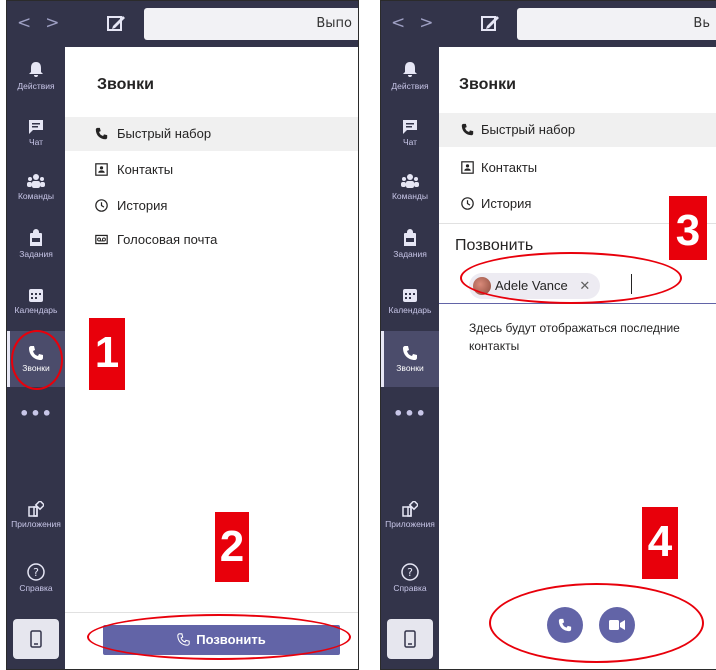 This screenshot has width=716, height=670. I want to click on highlight-call-button, so click(219, 637).